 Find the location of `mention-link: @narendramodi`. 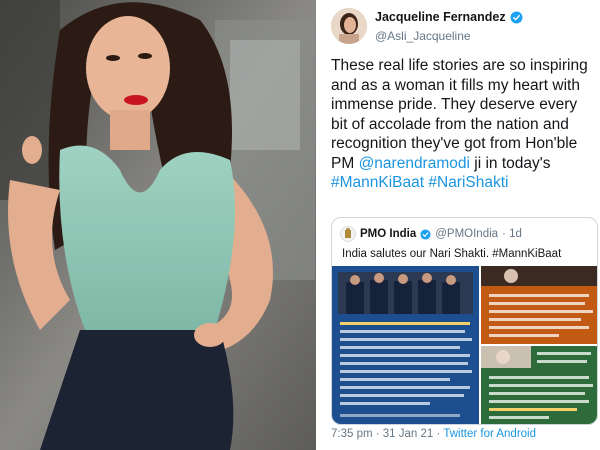

mention-link: @narendramodi is located at coordinates (414, 163).